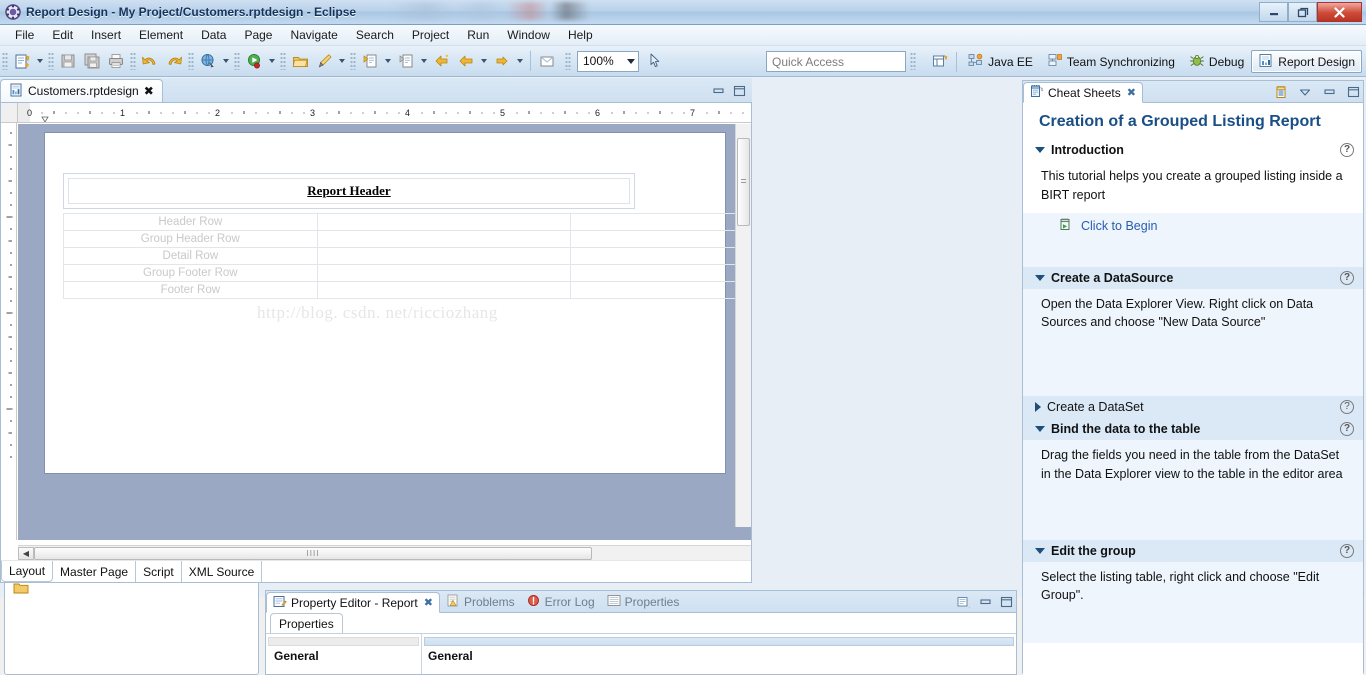 The height and width of the screenshot is (675, 1366). What do you see at coordinates (1000, 61) in the screenshot?
I see `perspective-java-ee: Java EE` at bounding box center [1000, 61].